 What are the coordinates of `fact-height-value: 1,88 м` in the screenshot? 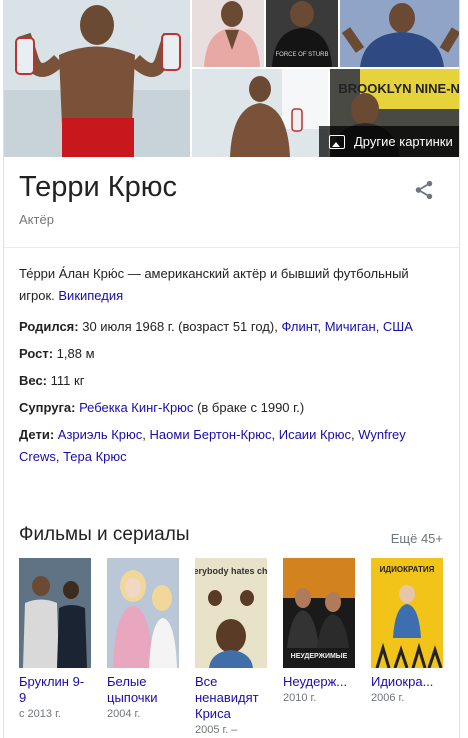 It's located at (75, 353).